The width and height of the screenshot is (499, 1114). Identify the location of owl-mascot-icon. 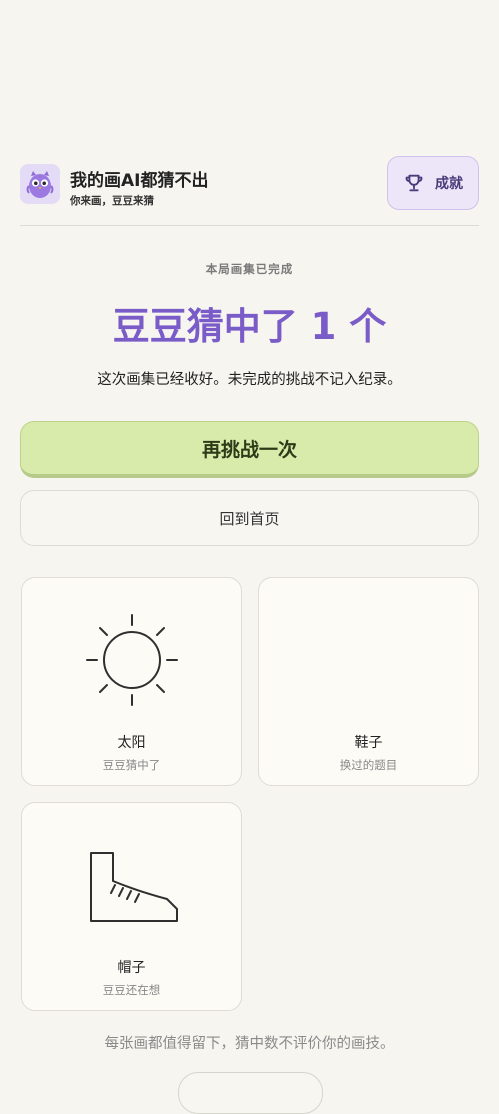
(40, 184).